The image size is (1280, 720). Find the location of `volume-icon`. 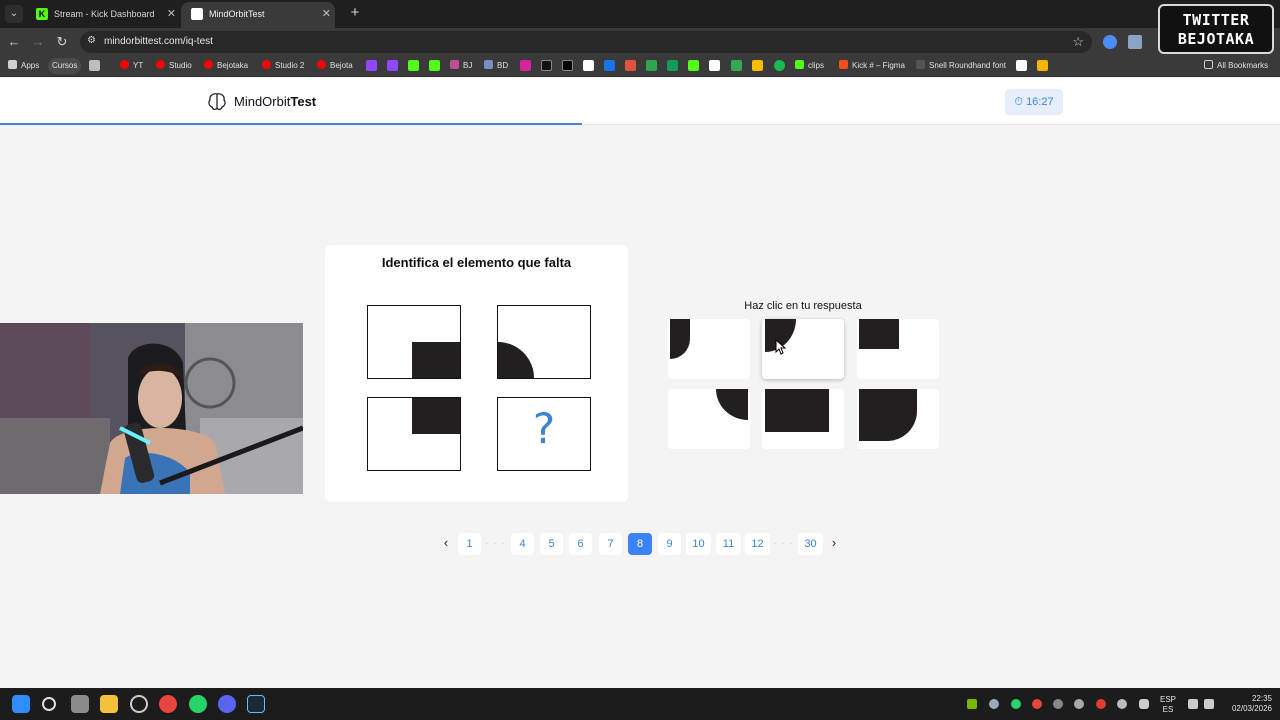

volume-icon is located at coordinates (1209, 704).